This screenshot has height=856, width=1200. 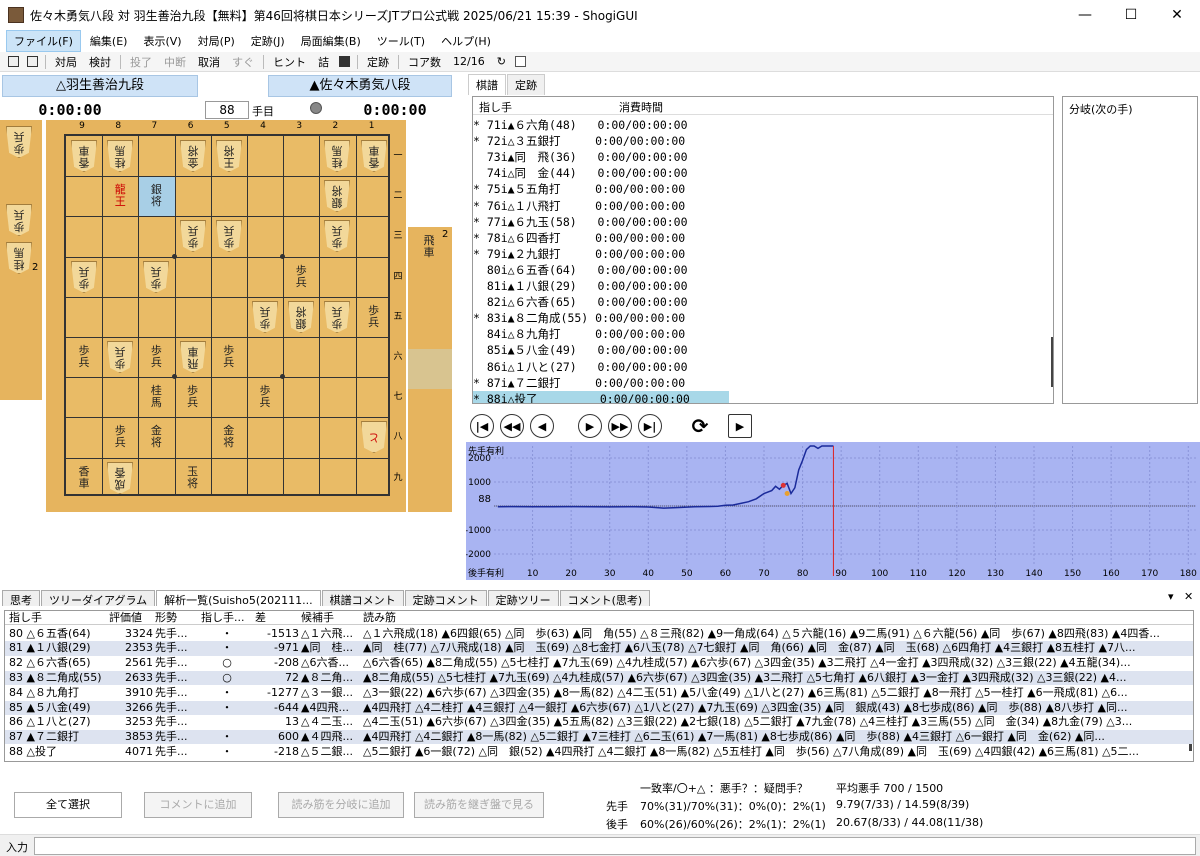 What do you see at coordinates (131, 617) in the screenshot?
I see `column-header: 評価値` at bounding box center [131, 617].